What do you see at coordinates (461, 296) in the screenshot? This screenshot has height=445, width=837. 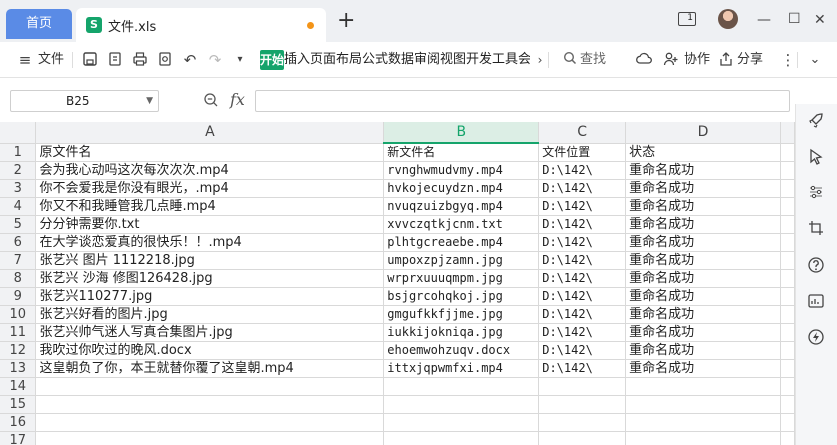 I see `cell-new-name: bsjgrcohqkoj.jpg` at bounding box center [461, 296].